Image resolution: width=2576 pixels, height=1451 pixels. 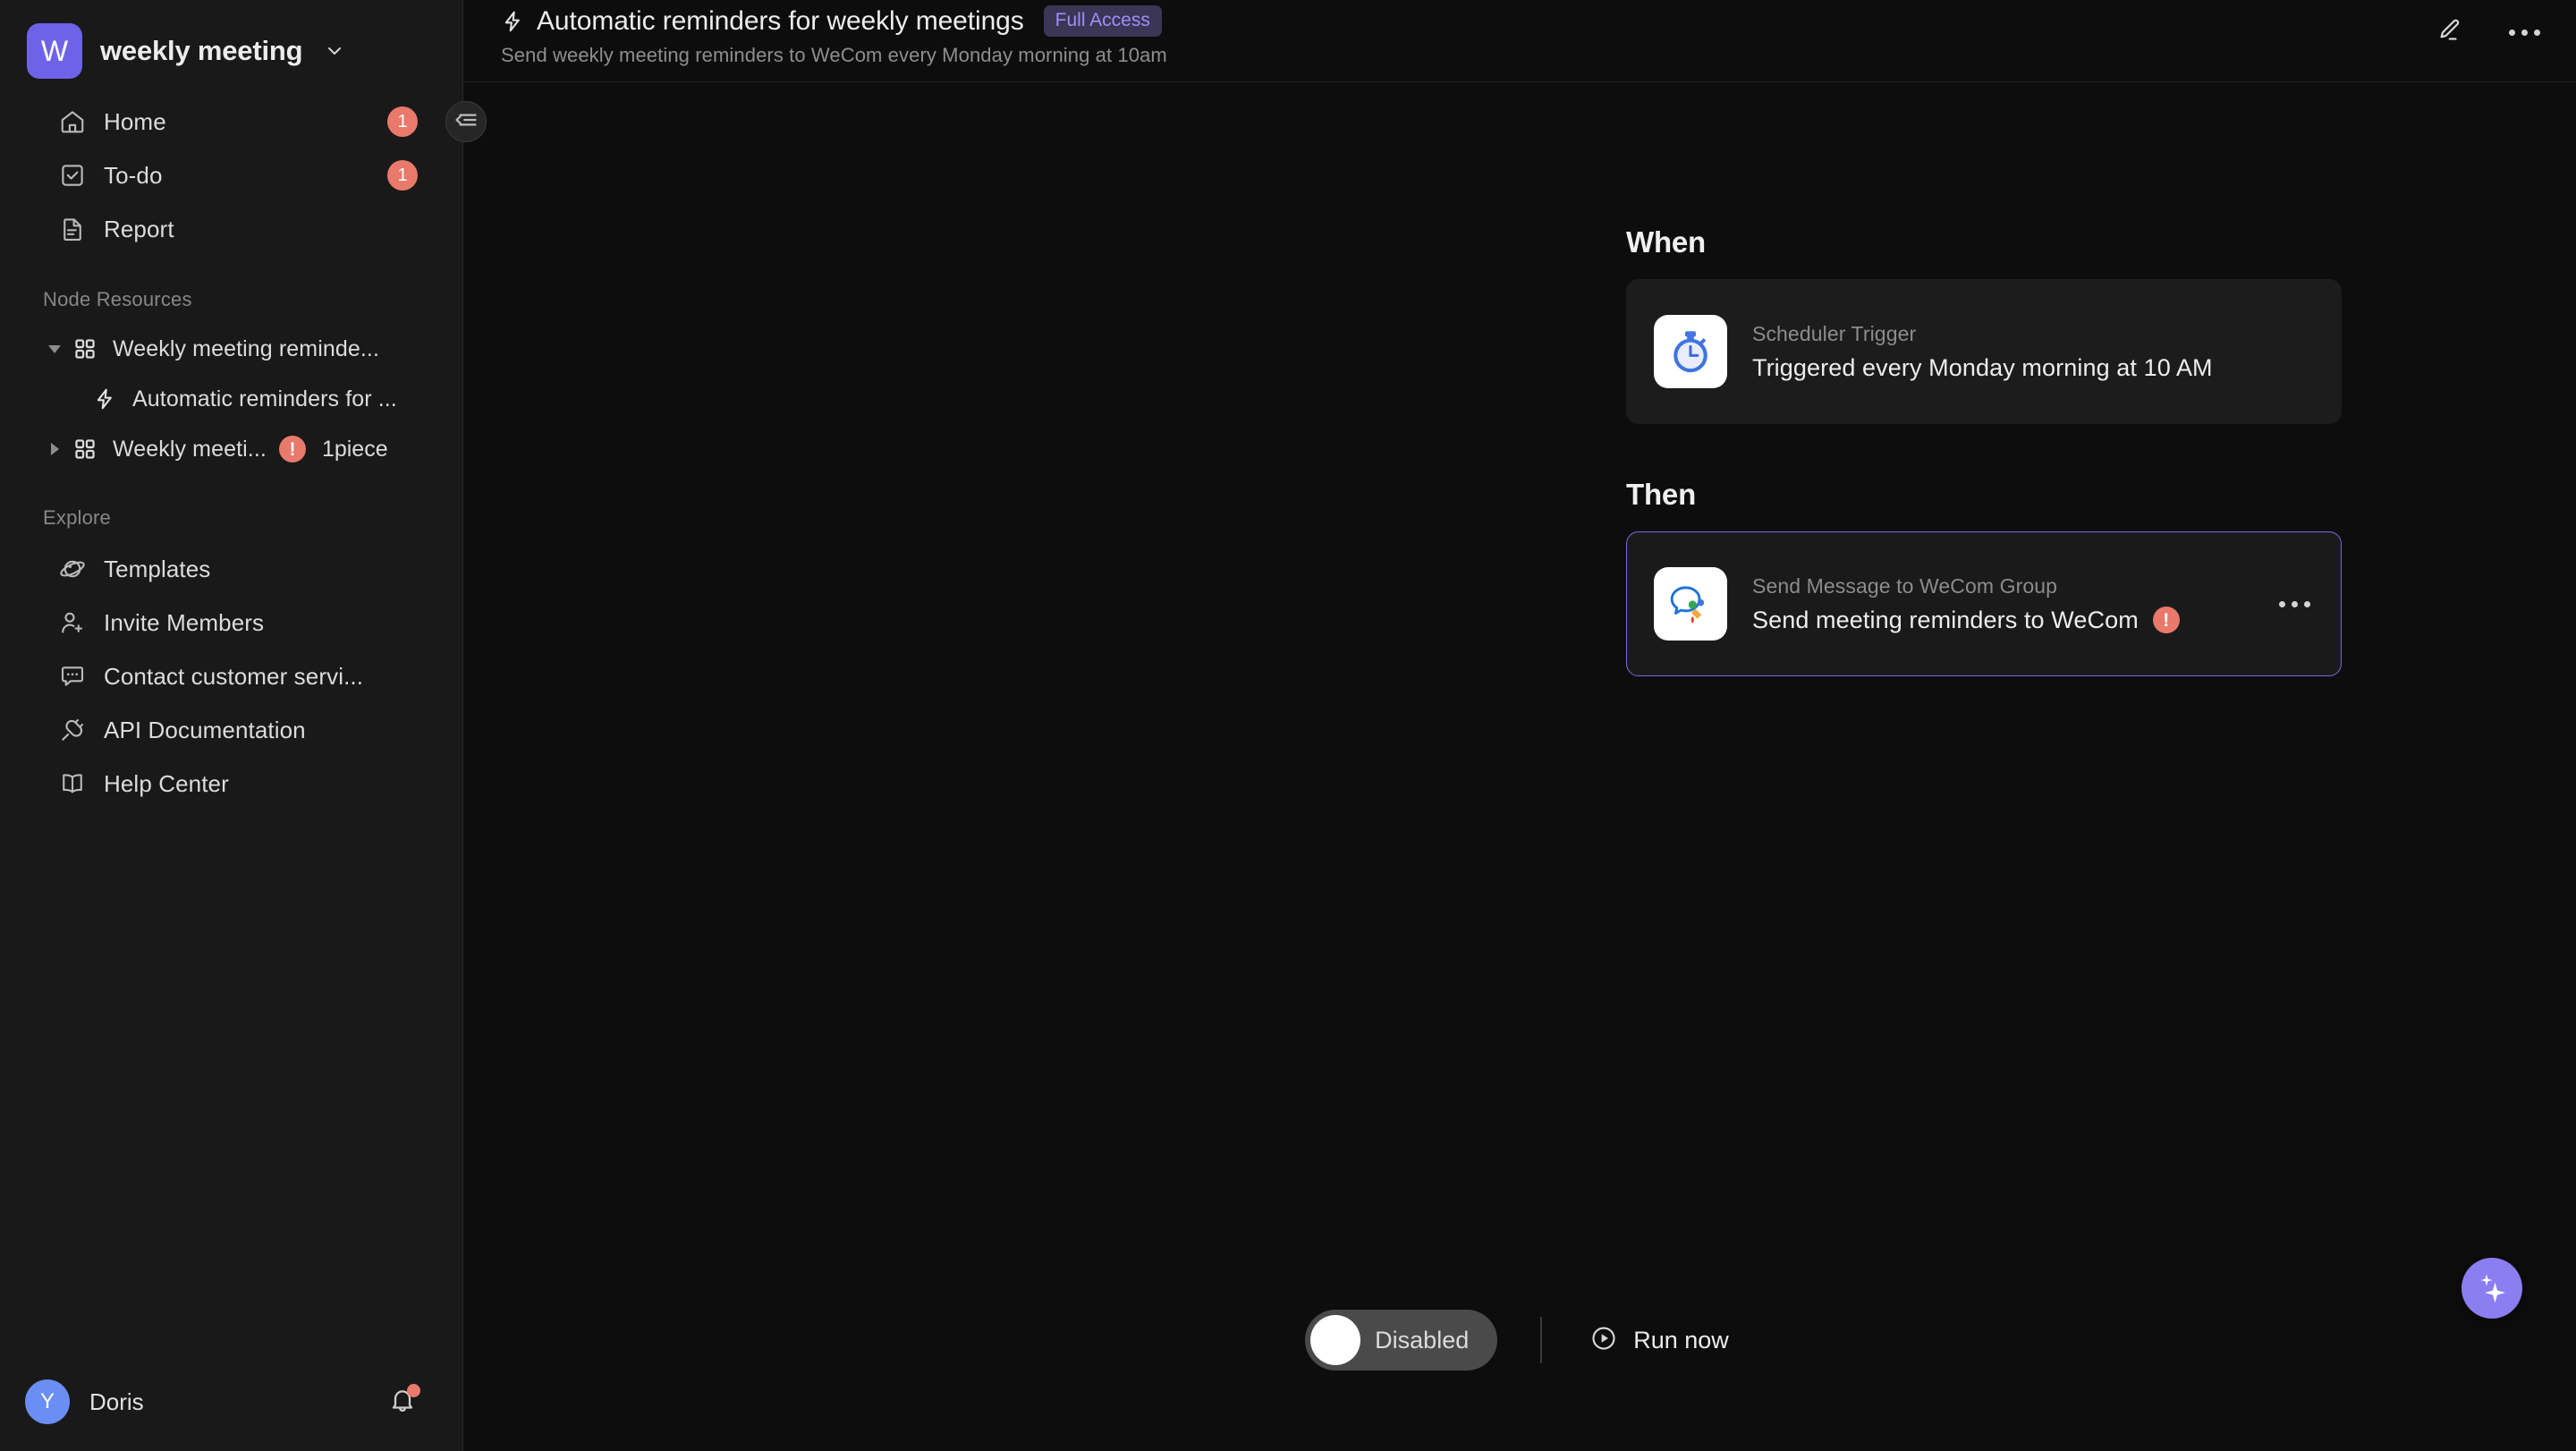 I want to click on sidebar-item-label: Templates, so click(x=157, y=568).